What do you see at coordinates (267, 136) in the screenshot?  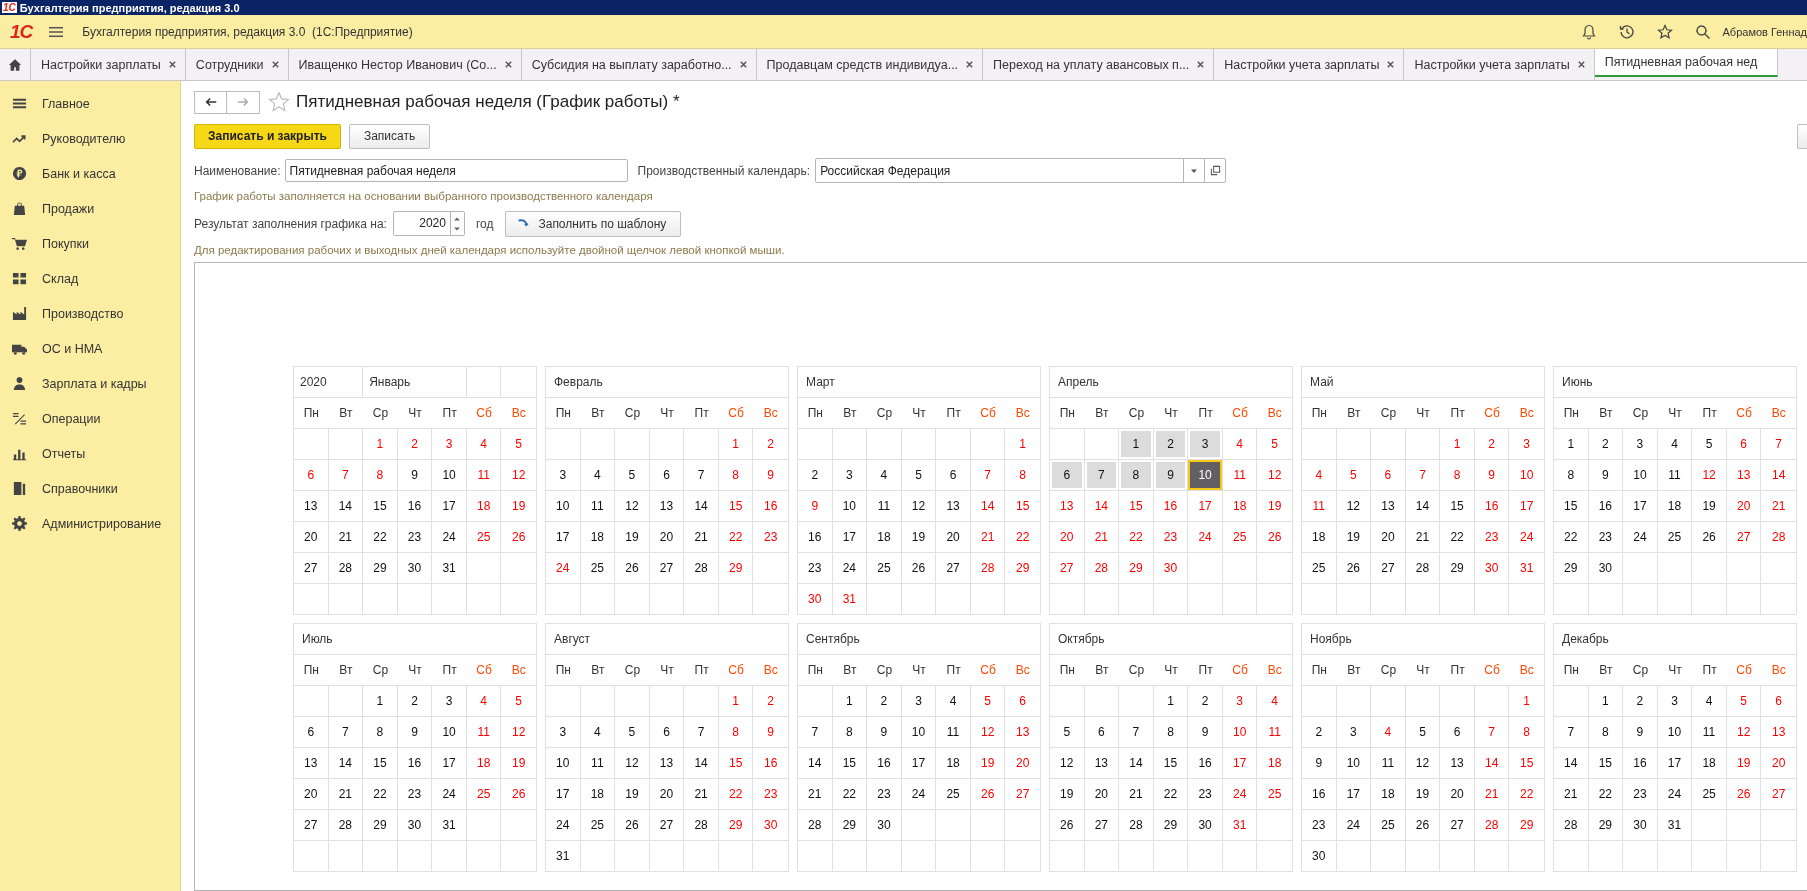 I see `save-and-close-button: Записать и закрыть` at bounding box center [267, 136].